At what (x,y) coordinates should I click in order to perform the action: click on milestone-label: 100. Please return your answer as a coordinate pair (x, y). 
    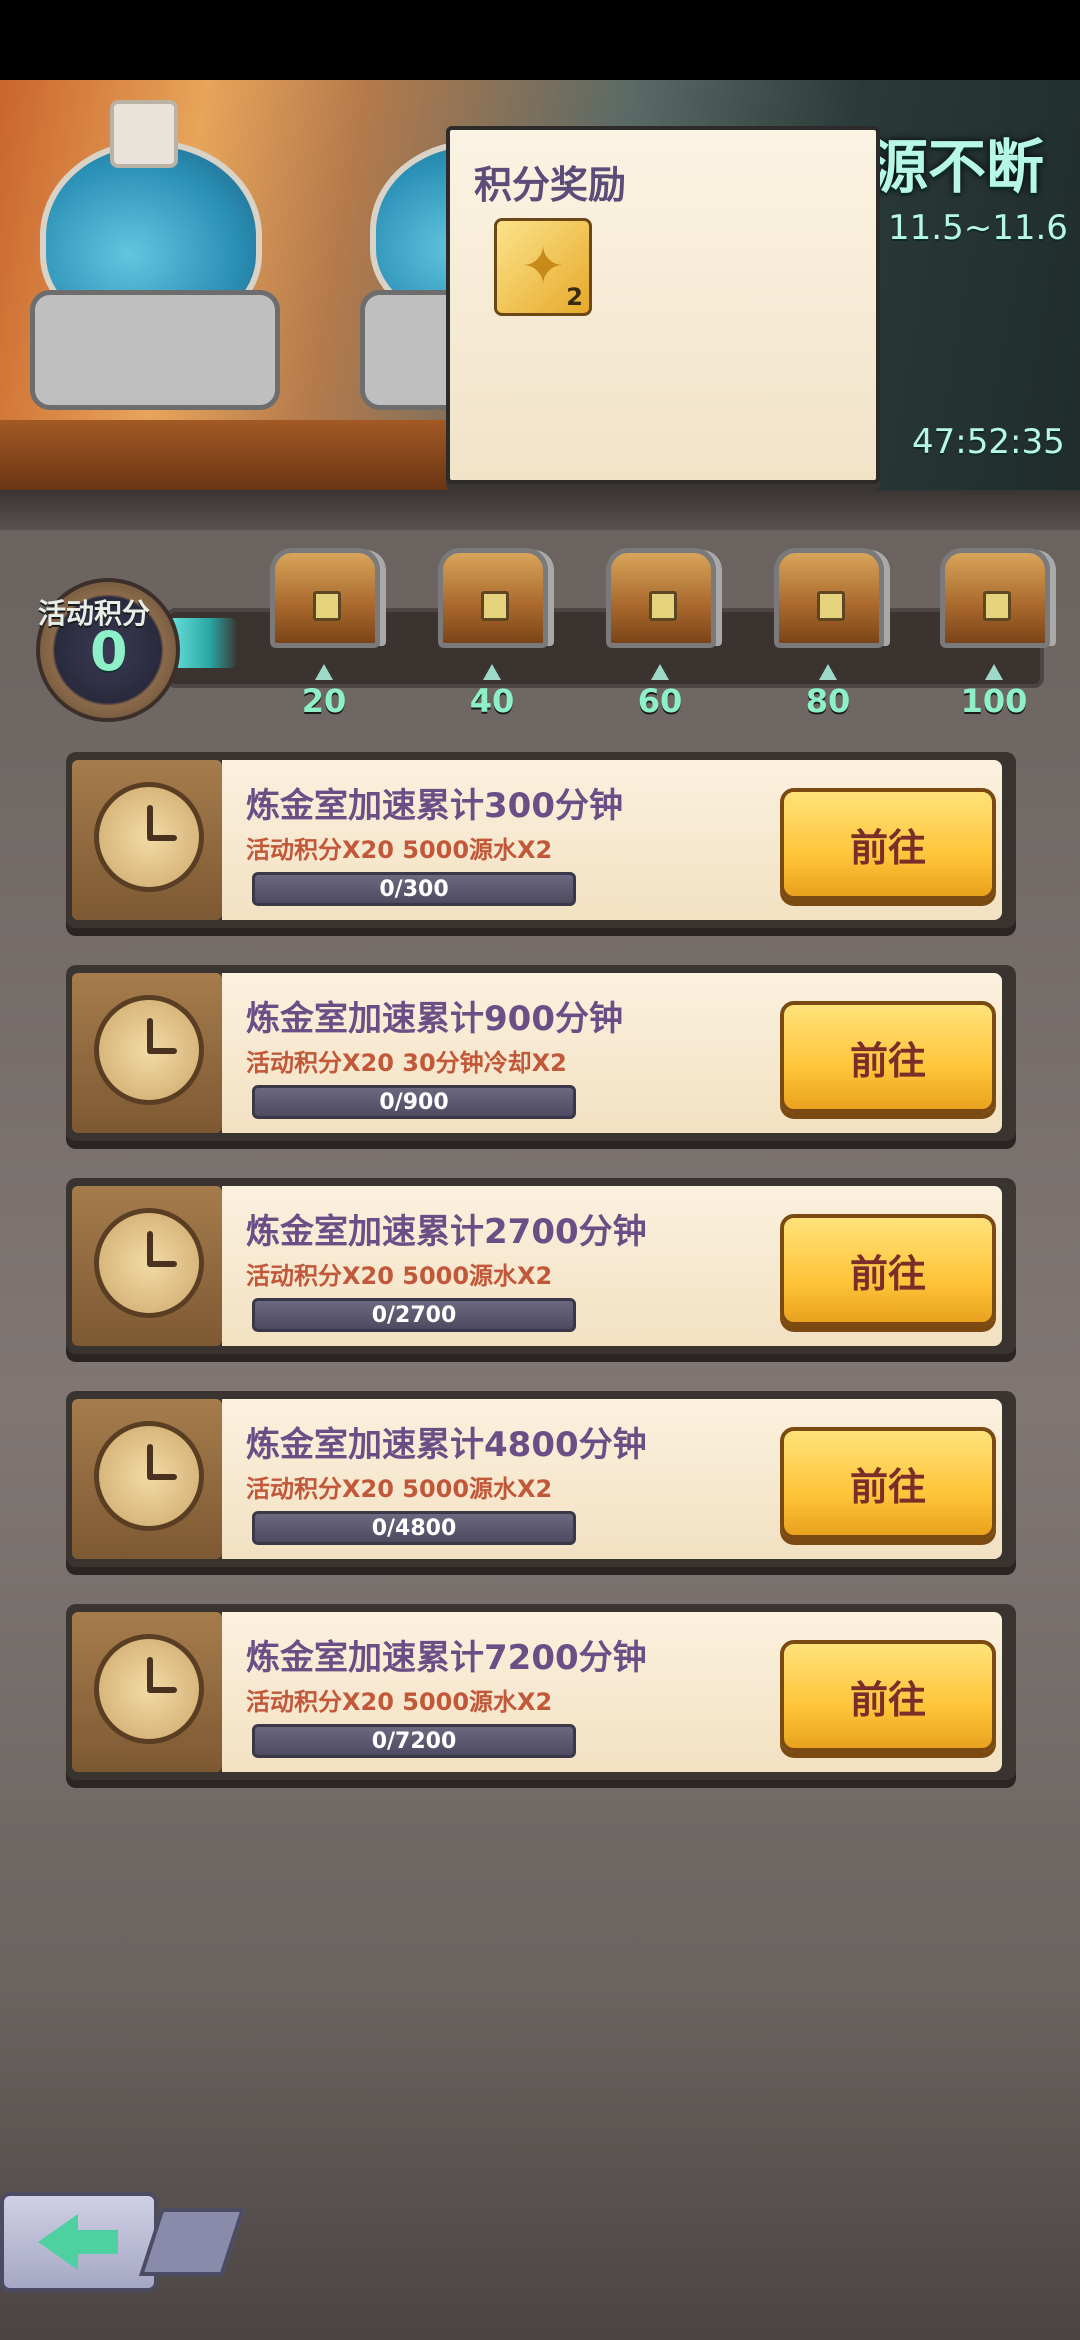
    Looking at the image, I should click on (994, 701).